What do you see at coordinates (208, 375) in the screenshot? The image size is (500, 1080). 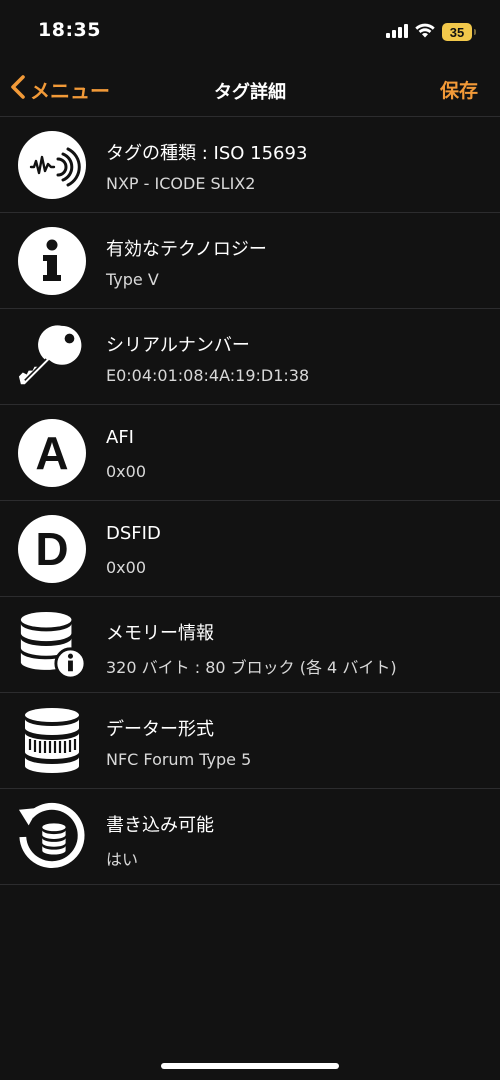 I see `item-value: E0:04:01:08:4A:19:D1:38` at bounding box center [208, 375].